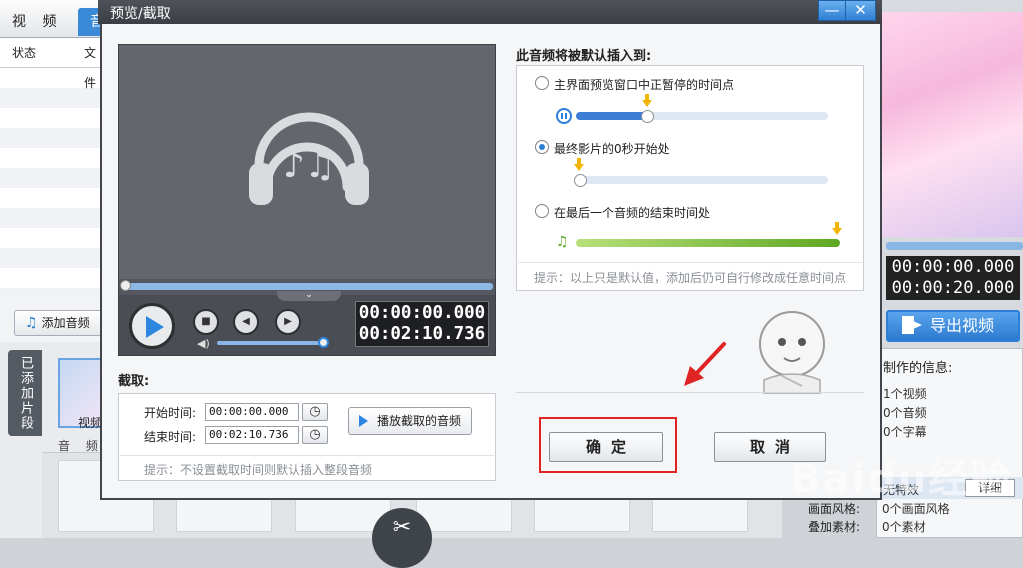 The width and height of the screenshot is (1023, 568). I want to click on end-time-input: 00:02:10.736, so click(252, 435).